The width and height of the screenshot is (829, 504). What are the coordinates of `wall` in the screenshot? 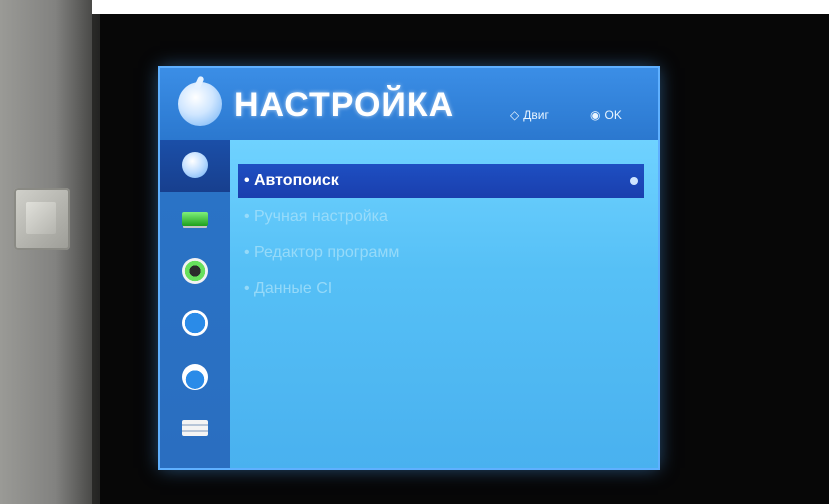 It's located at (46, 252).